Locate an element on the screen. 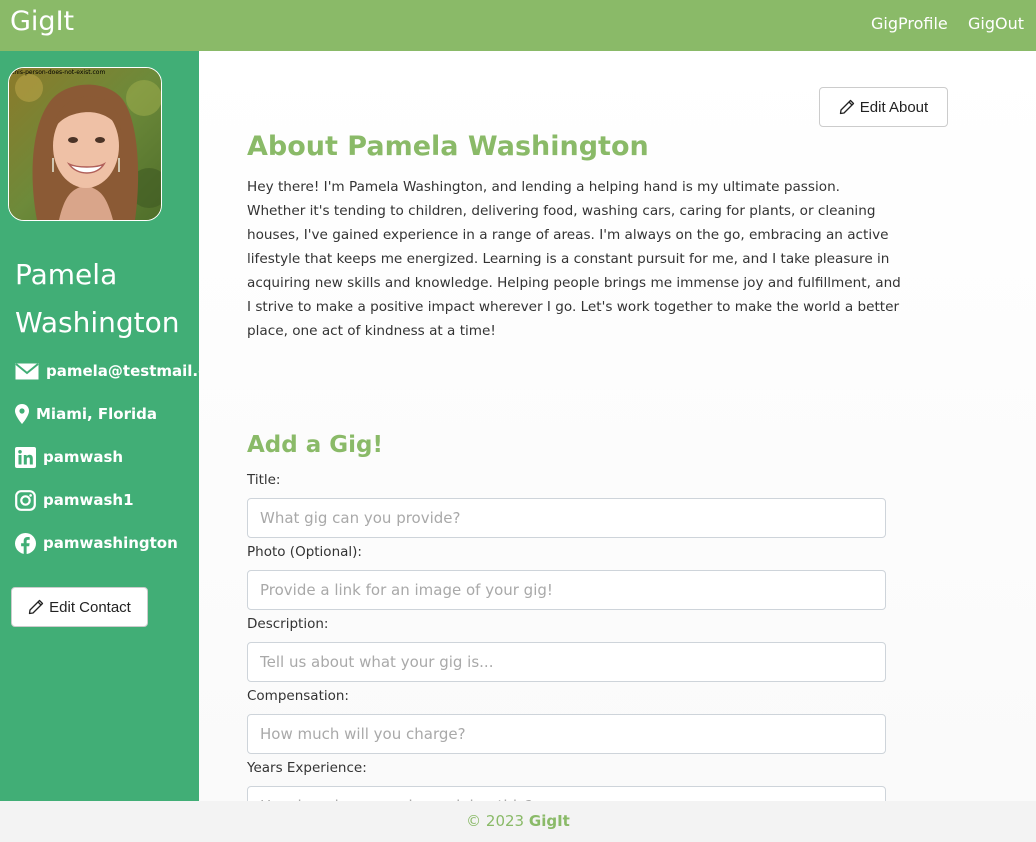 Image resolution: width=1036 pixels, height=842 pixels. contact-location: Miami, Florida is located at coordinates (86, 414).